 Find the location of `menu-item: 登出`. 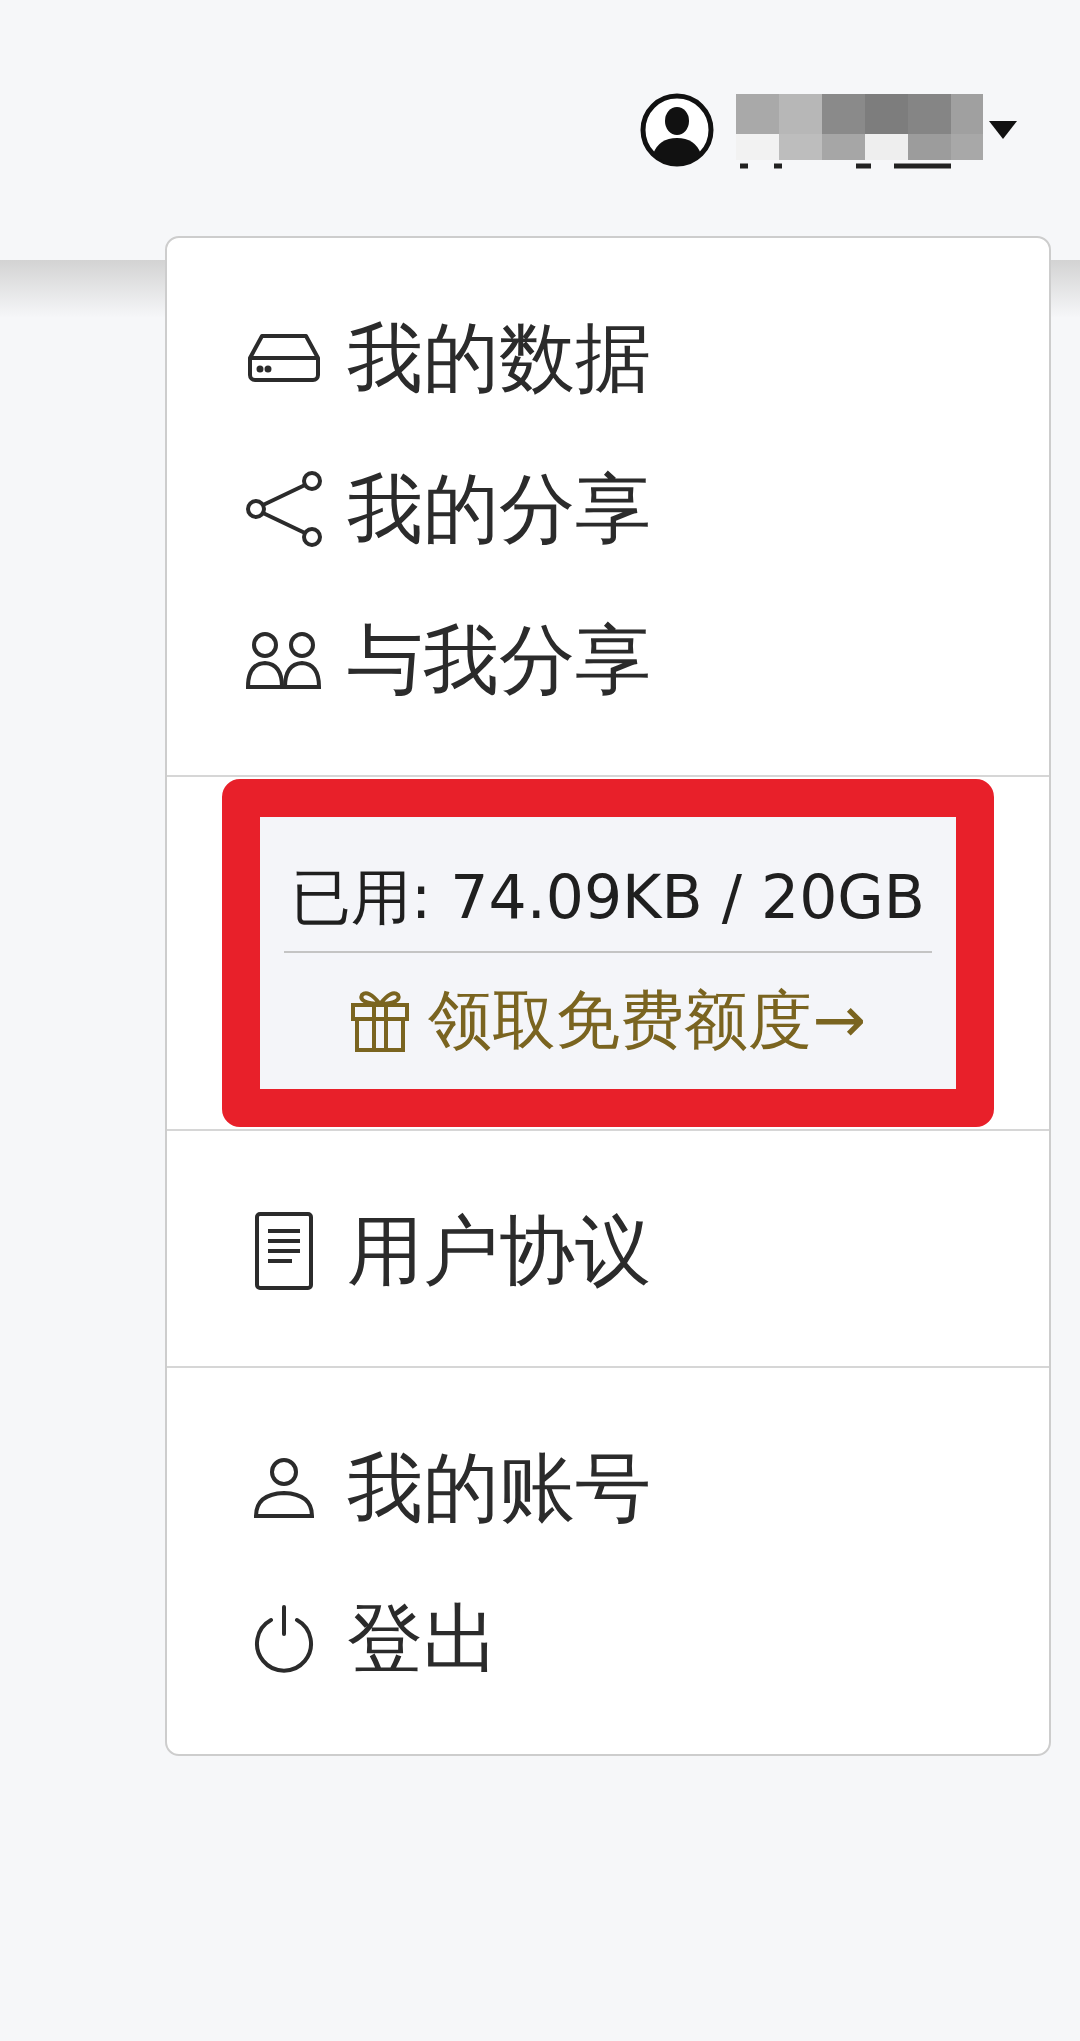

menu-item: 登出 is located at coordinates (608, 1638).